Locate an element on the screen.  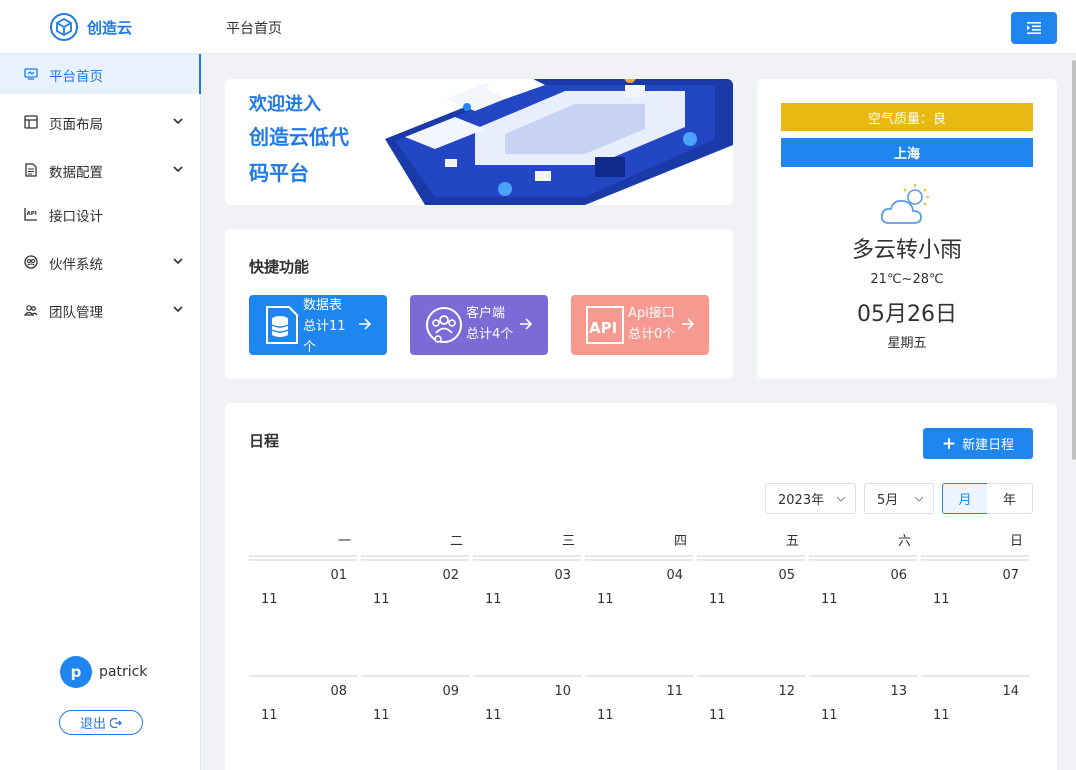
weather-card: 空气质量：良 上海 多云转小雨 21℃~28℃ 05月26日 星期五 is located at coordinates (907, 229).